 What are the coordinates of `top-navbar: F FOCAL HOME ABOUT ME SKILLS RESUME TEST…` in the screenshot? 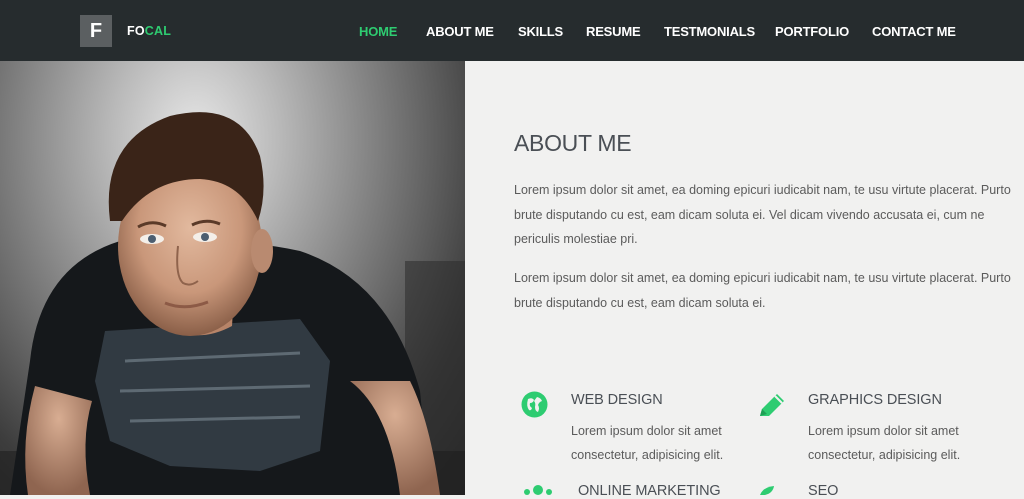 It's located at (512, 30).